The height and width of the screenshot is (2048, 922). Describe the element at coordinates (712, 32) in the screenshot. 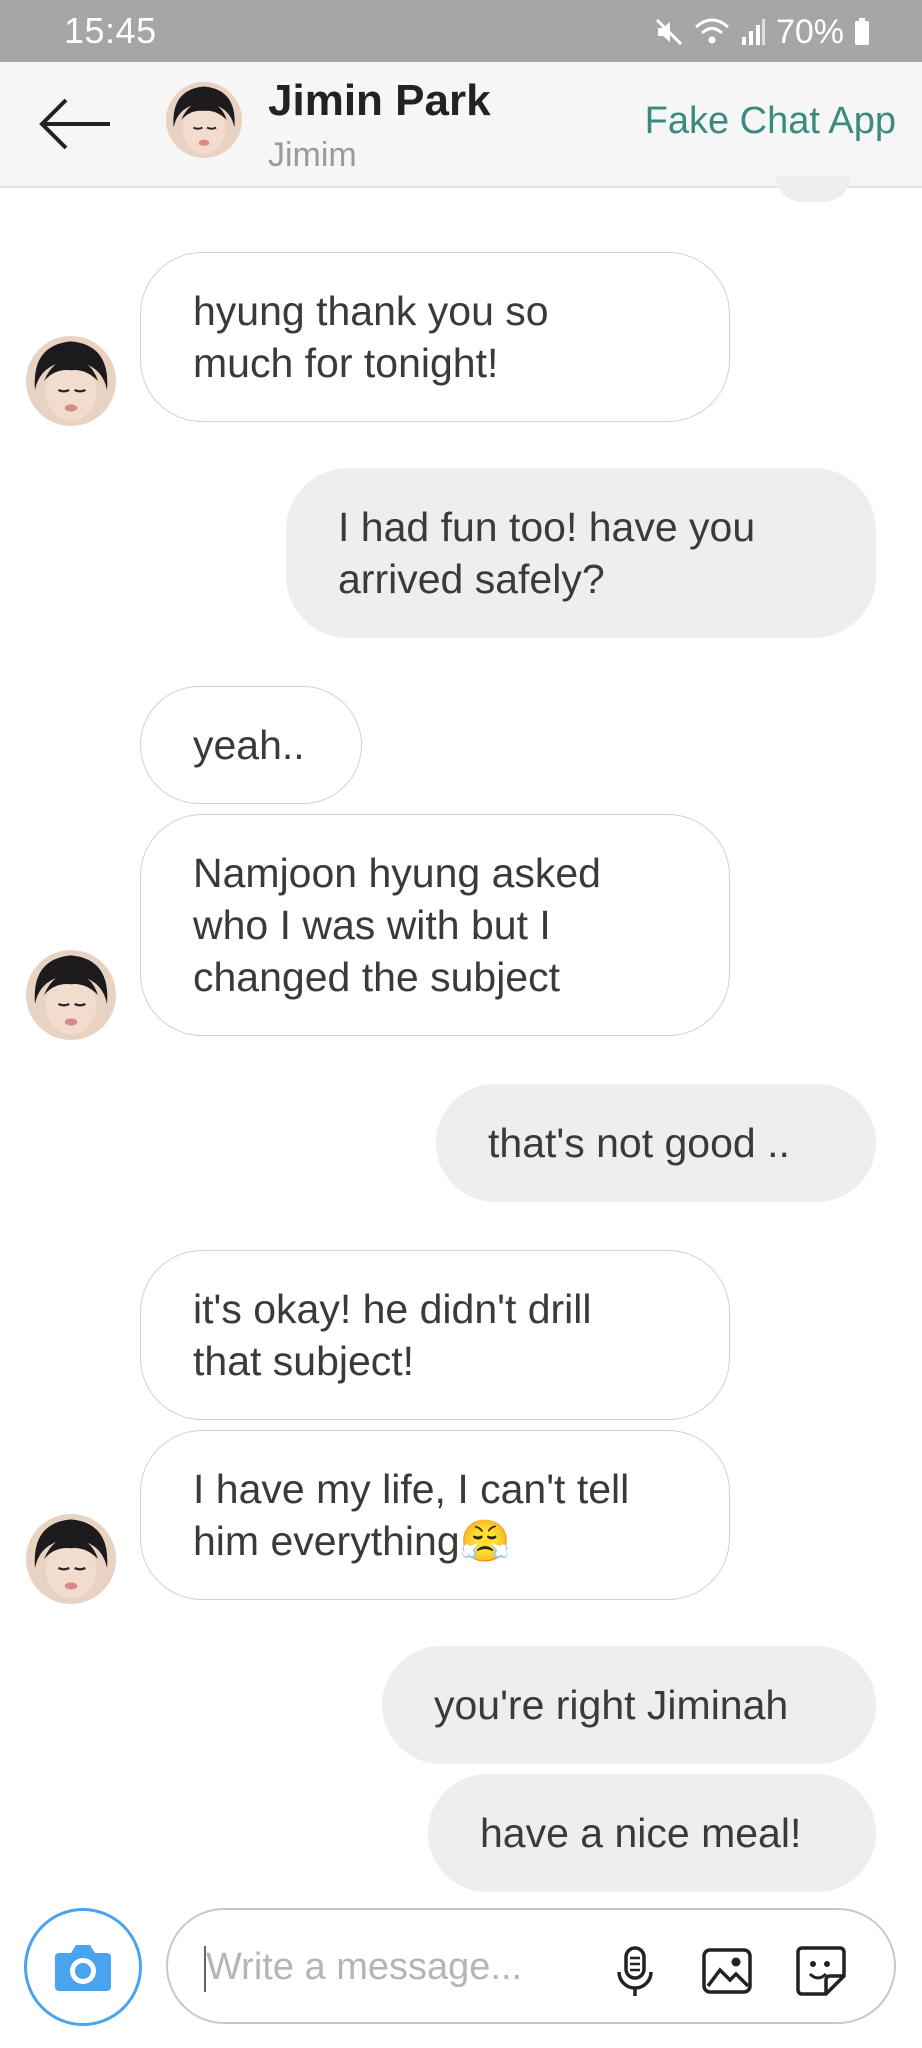

I see `wifi-icon` at that location.